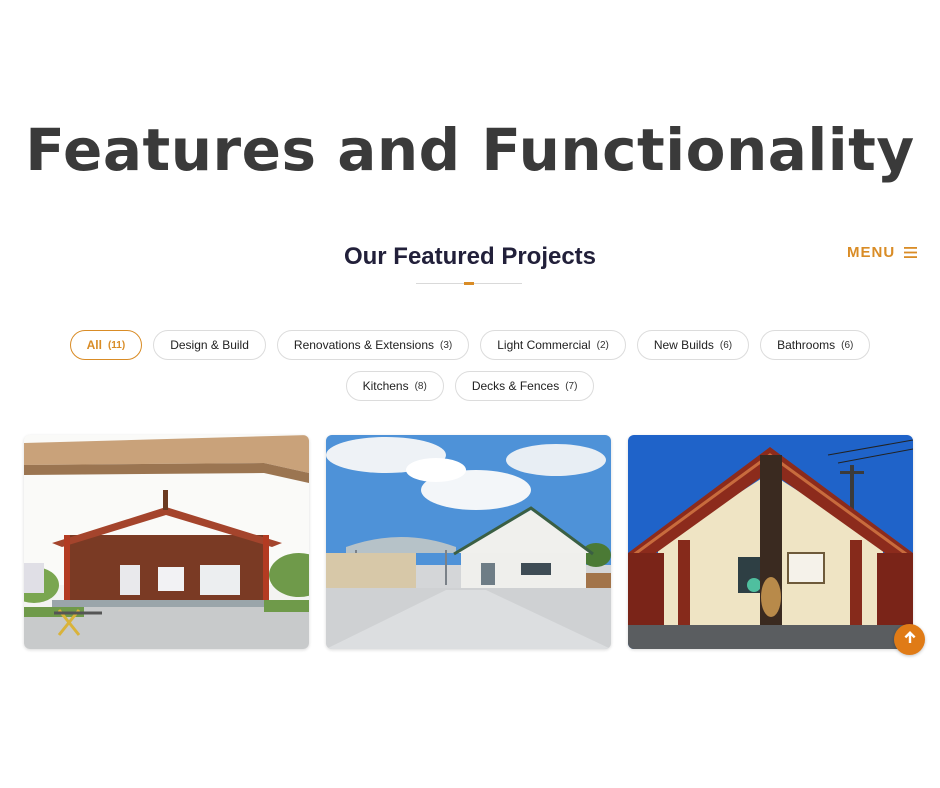 The width and height of the screenshot is (940, 788). What do you see at coordinates (470, 150) in the screenshot?
I see `page-headline: Features and Functionality` at bounding box center [470, 150].